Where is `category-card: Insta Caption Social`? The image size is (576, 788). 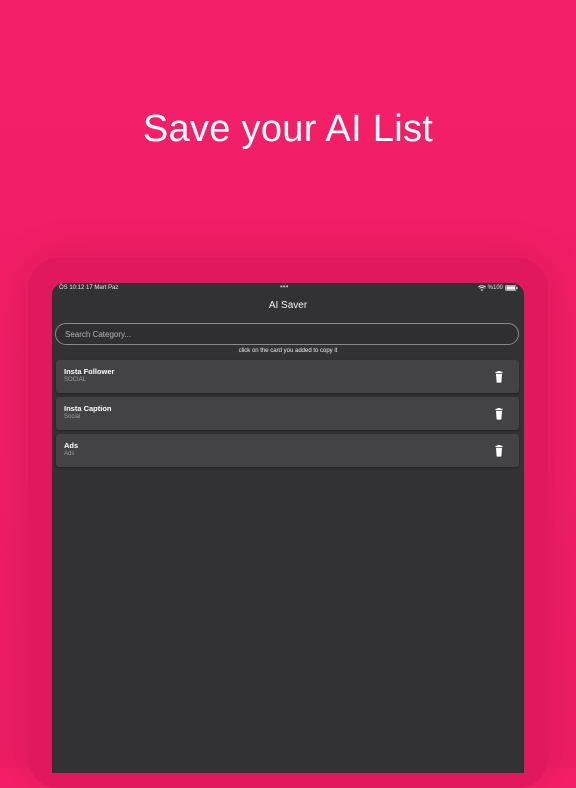 category-card: Insta Caption Social is located at coordinates (287, 413).